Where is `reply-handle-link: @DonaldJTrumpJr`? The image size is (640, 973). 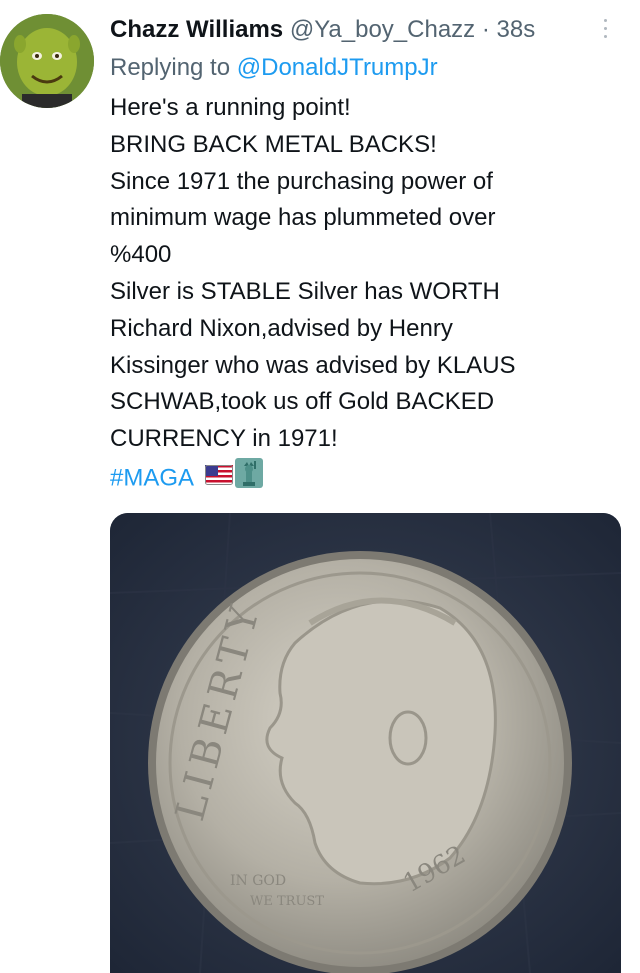 reply-handle-link: @DonaldJTrumpJr is located at coordinates (337, 67).